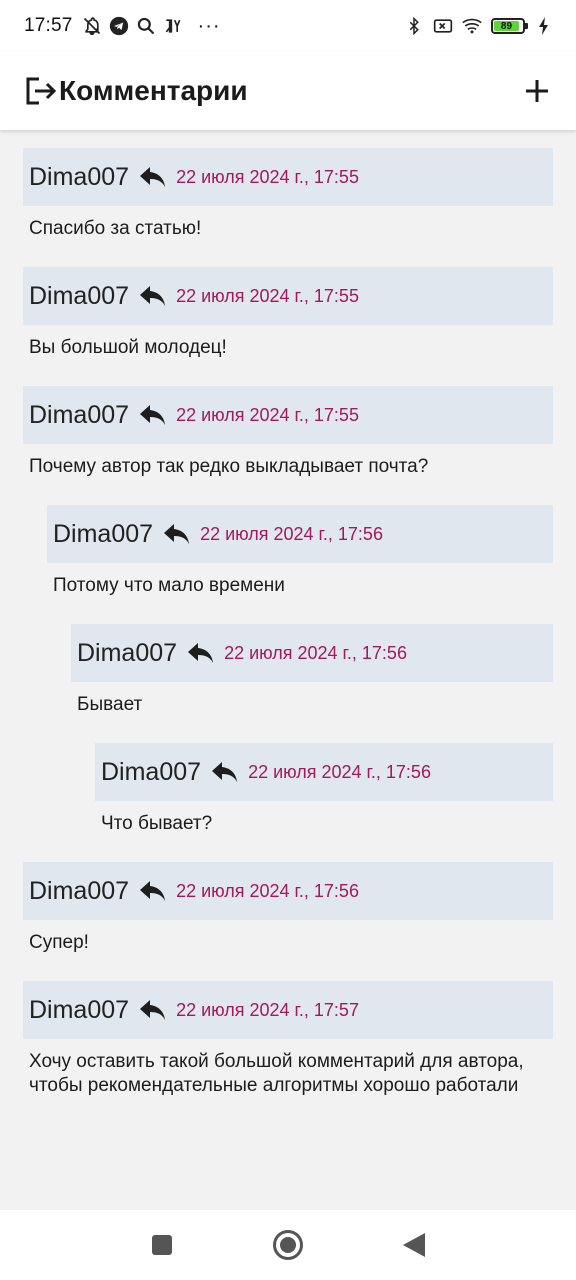 This screenshot has width=576, height=1280. I want to click on comment-date: 22 июля 2024 г., 17:57, so click(267, 1009).